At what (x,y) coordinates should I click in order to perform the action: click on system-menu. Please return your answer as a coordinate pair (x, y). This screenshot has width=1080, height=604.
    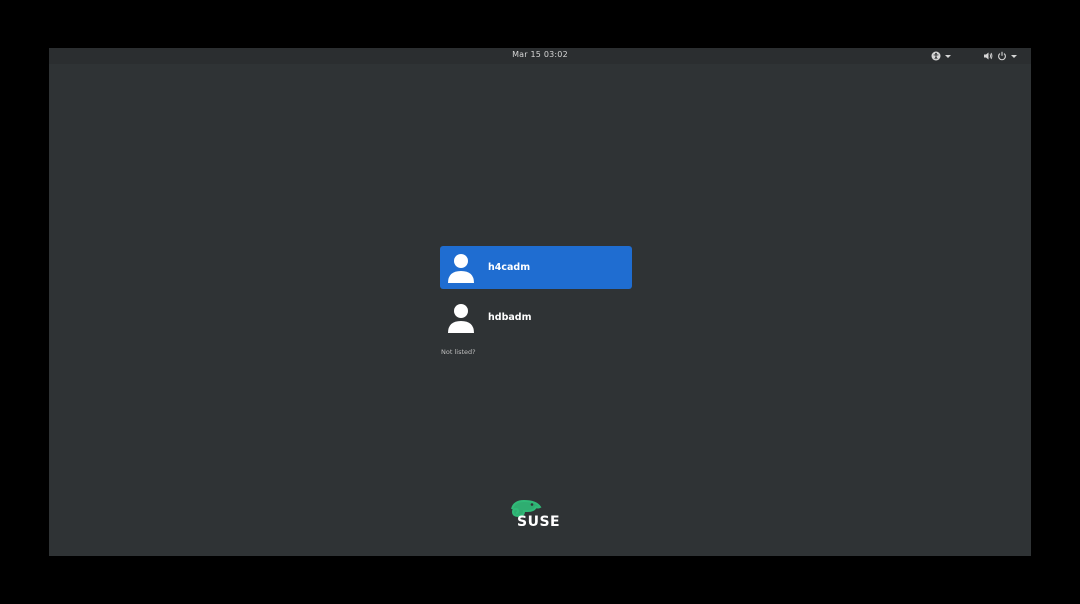
    Looking at the image, I should click on (1000, 56).